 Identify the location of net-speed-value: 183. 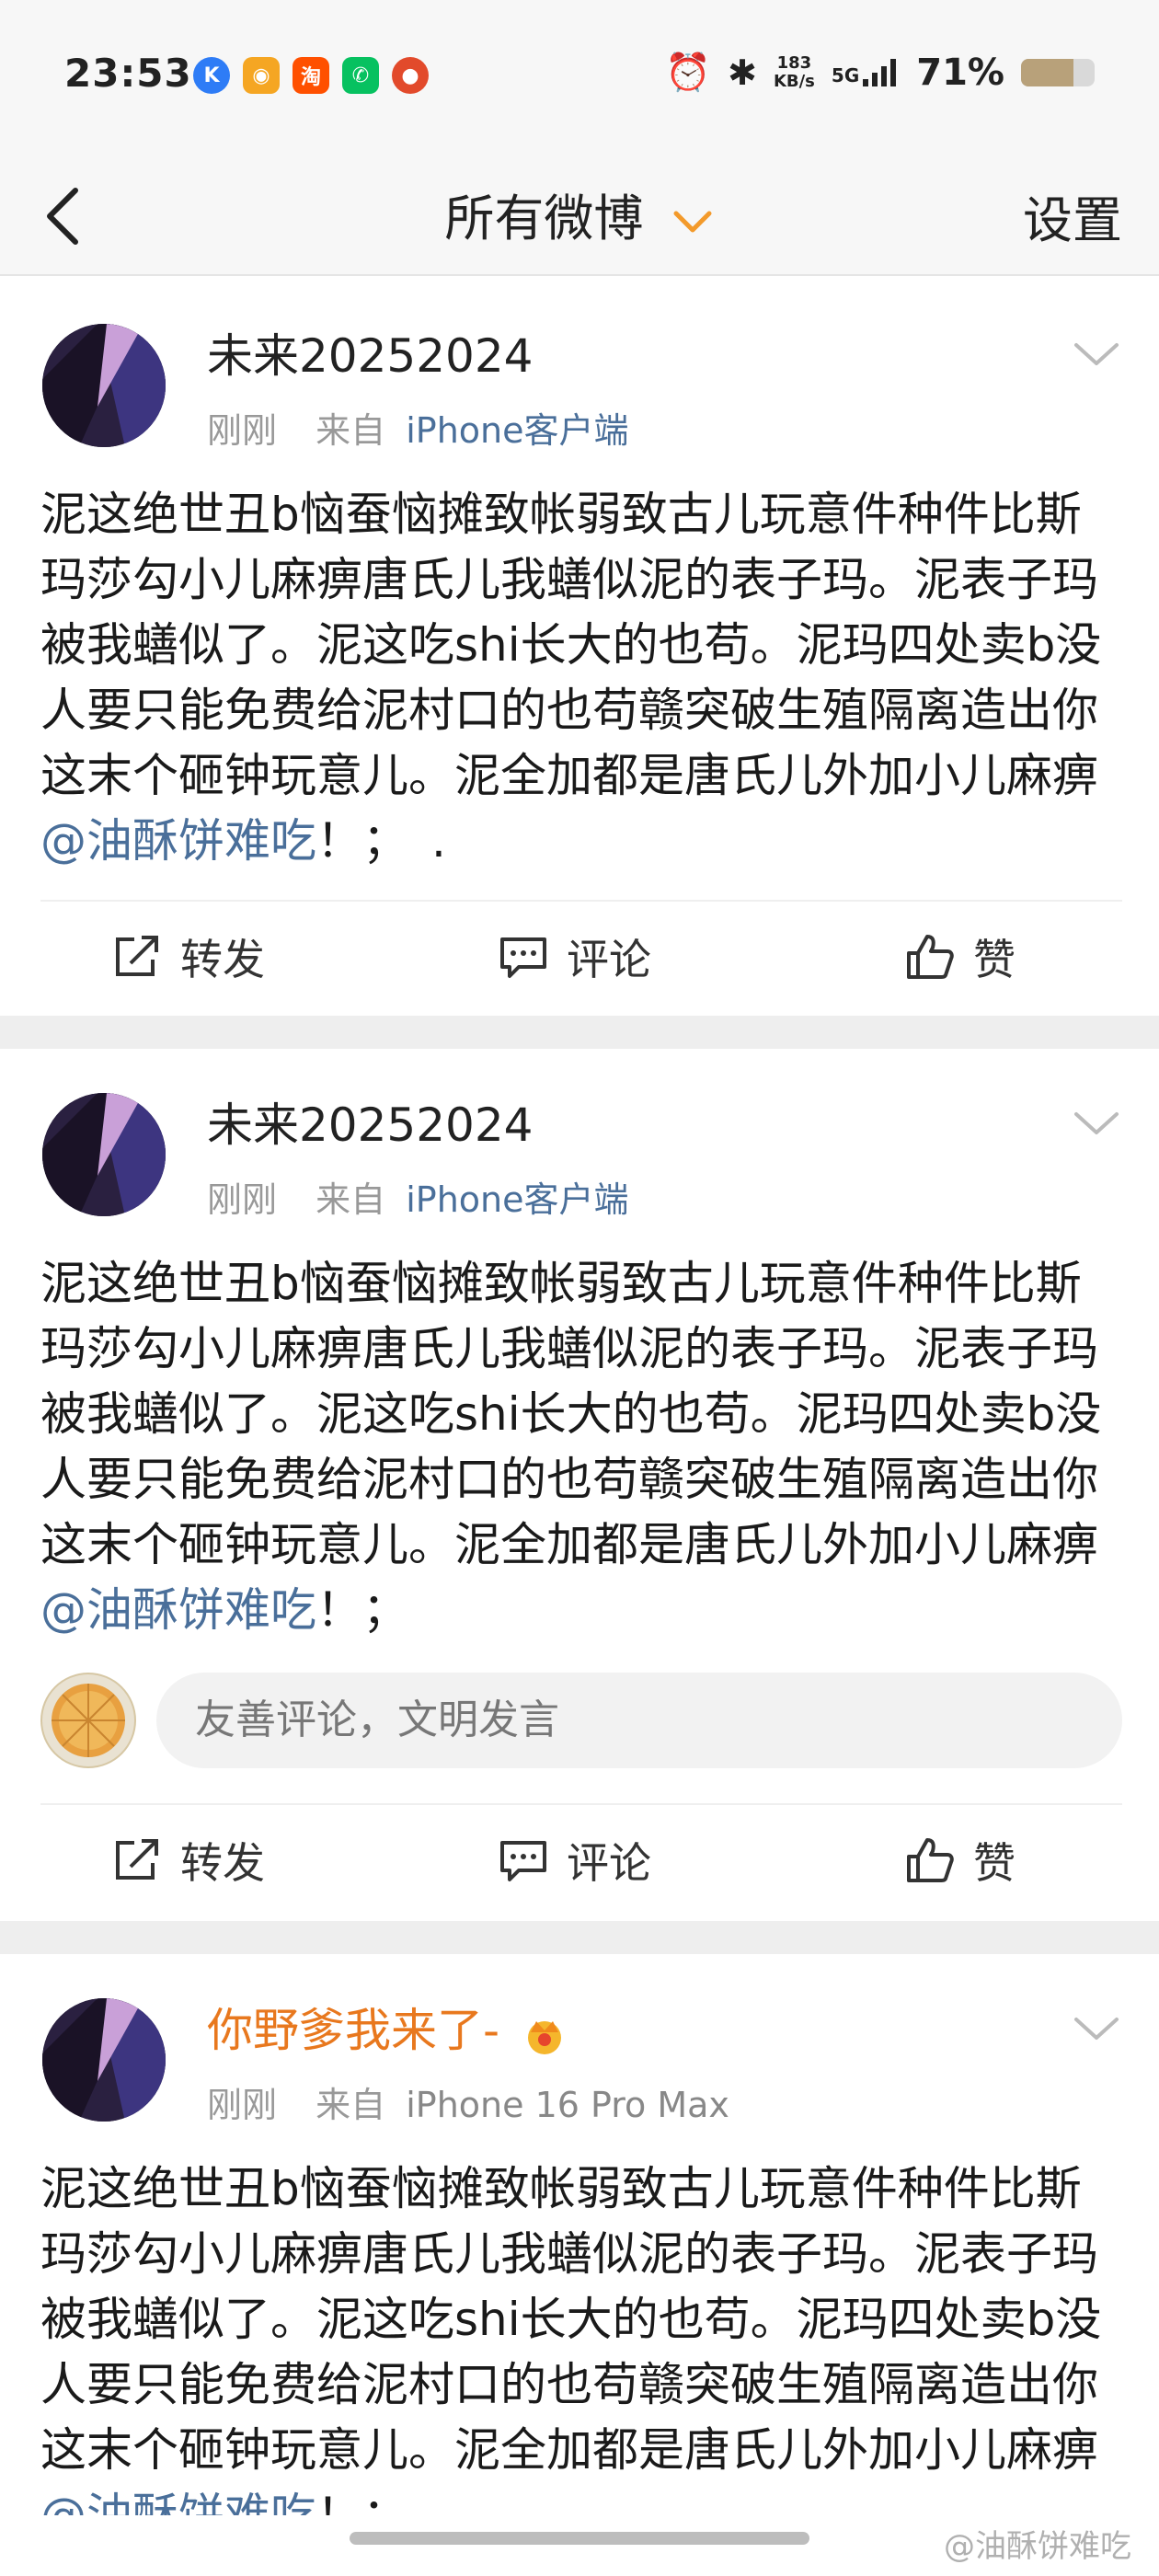
(794, 62).